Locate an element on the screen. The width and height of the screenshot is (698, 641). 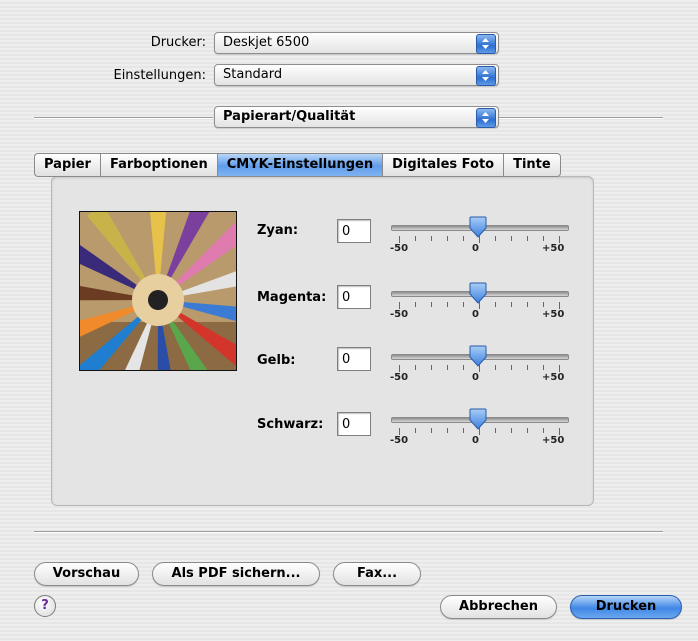
magenta-slider: -50 0 +50 is located at coordinates (478, 302).